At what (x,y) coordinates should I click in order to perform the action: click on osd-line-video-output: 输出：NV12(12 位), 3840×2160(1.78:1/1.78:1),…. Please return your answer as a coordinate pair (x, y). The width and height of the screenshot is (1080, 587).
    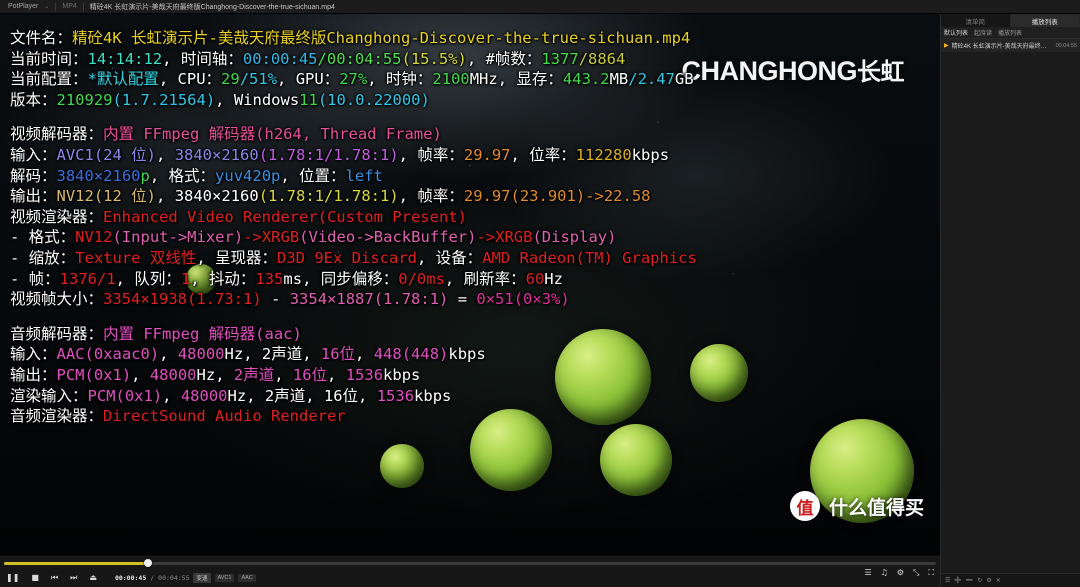
    Looking at the image, I should click on (330, 196).